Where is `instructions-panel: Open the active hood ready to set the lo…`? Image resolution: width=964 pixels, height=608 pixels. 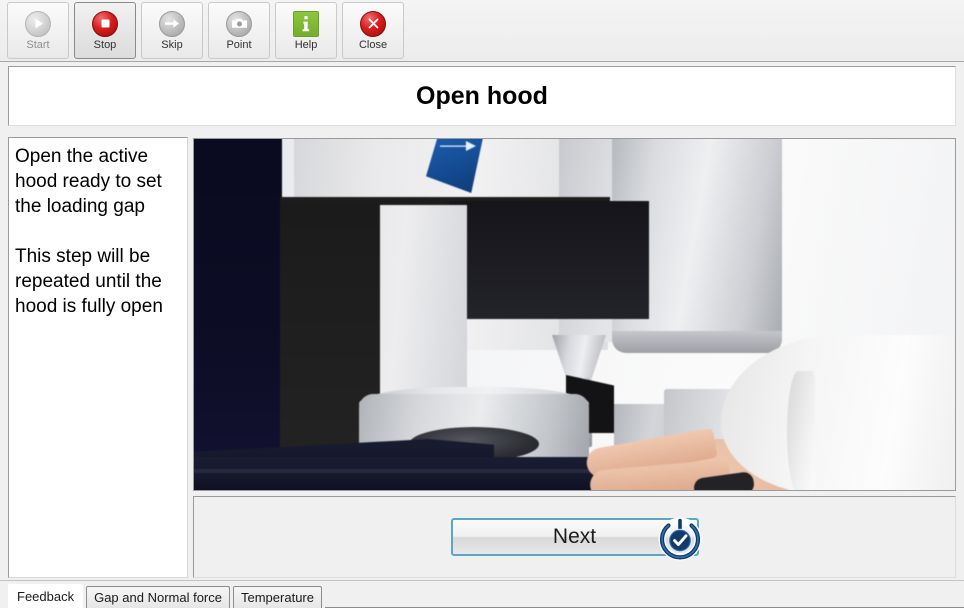 instructions-panel: Open the active hood ready to set the lo… is located at coordinates (98, 357).